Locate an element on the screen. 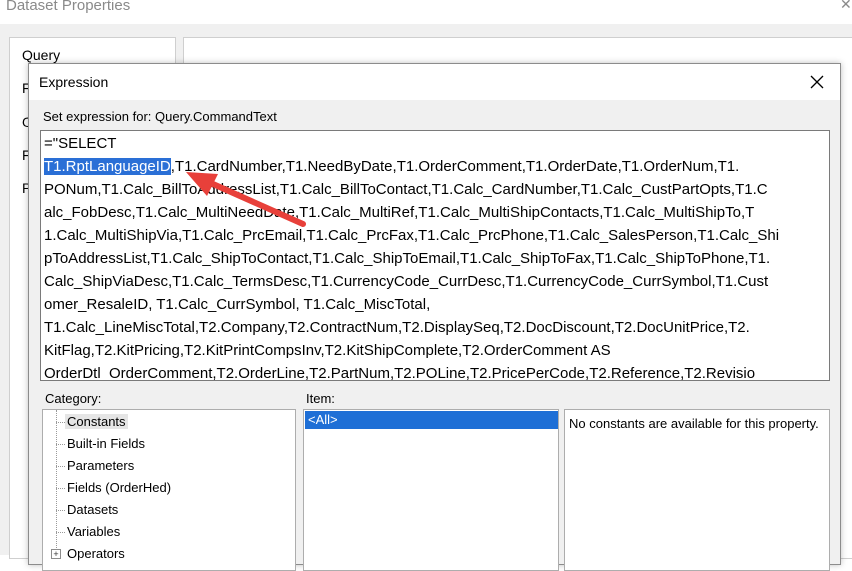 The width and height of the screenshot is (852, 571). close-icon is located at coordinates (817, 82).